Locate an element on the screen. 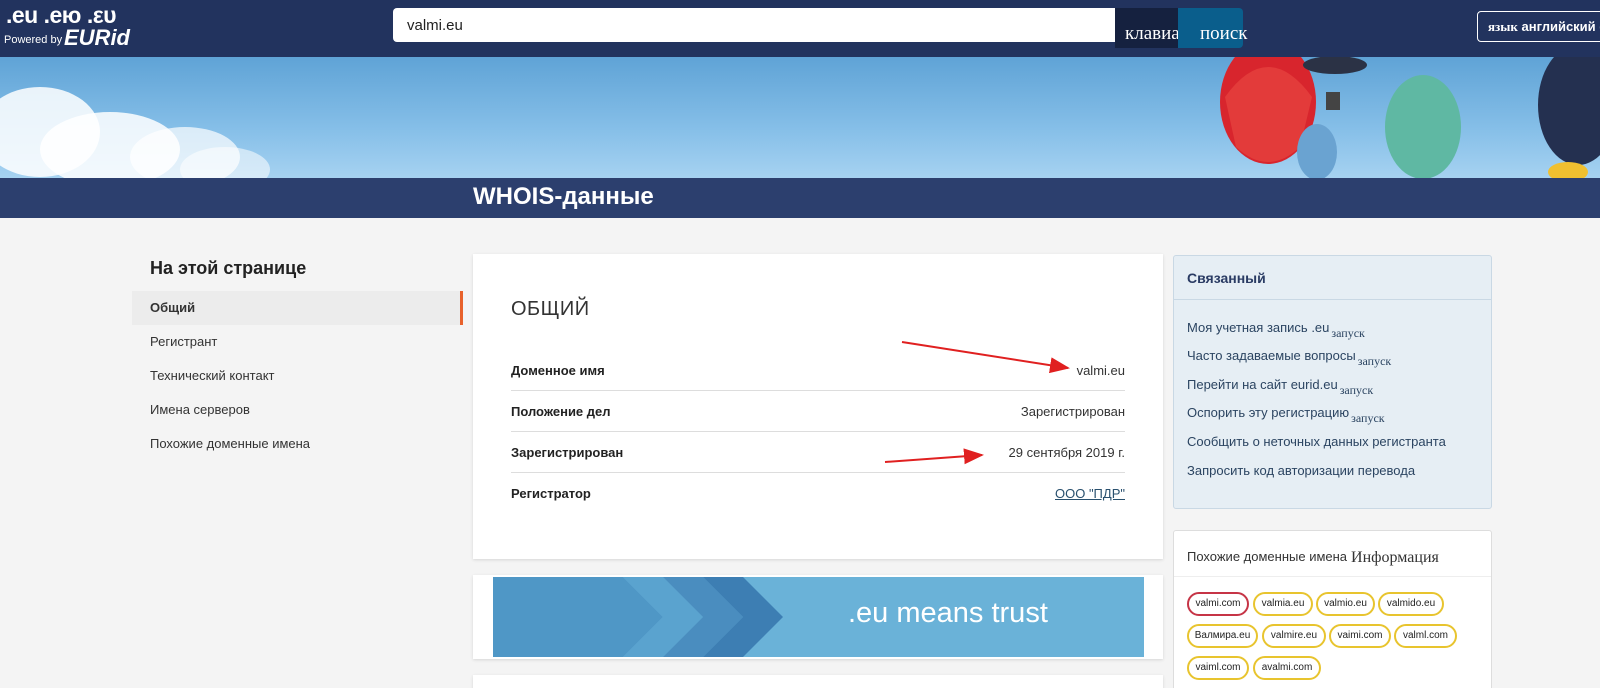 The height and width of the screenshot is (688, 1600). row-value: valmi.eu is located at coordinates (1100, 370).